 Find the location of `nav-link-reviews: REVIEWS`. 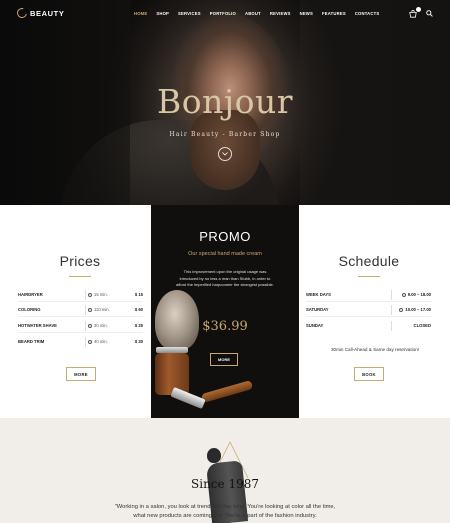

nav-link-reviews: REVIEWS is located at coordinates (280, 13).